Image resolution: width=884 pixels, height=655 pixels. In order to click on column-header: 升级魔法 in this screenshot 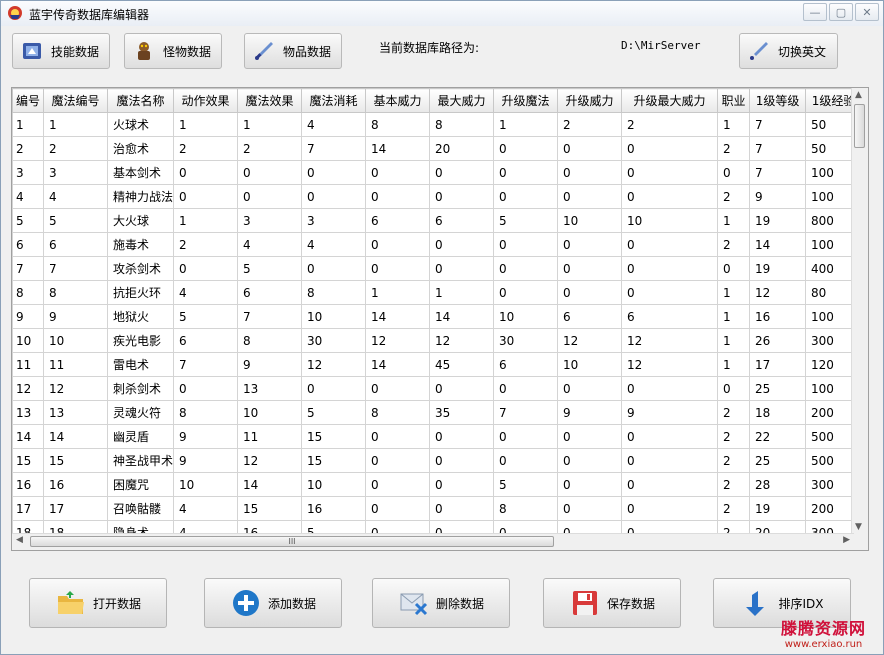, I will do `click(526, 100)`.